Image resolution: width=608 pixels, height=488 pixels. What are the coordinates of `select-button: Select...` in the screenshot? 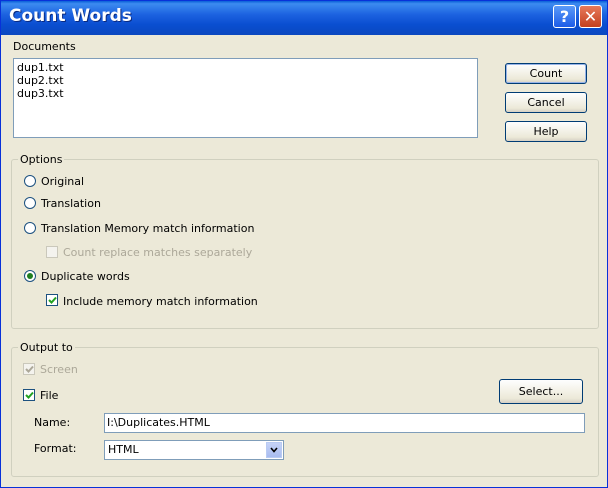 It's located at (541, 391).